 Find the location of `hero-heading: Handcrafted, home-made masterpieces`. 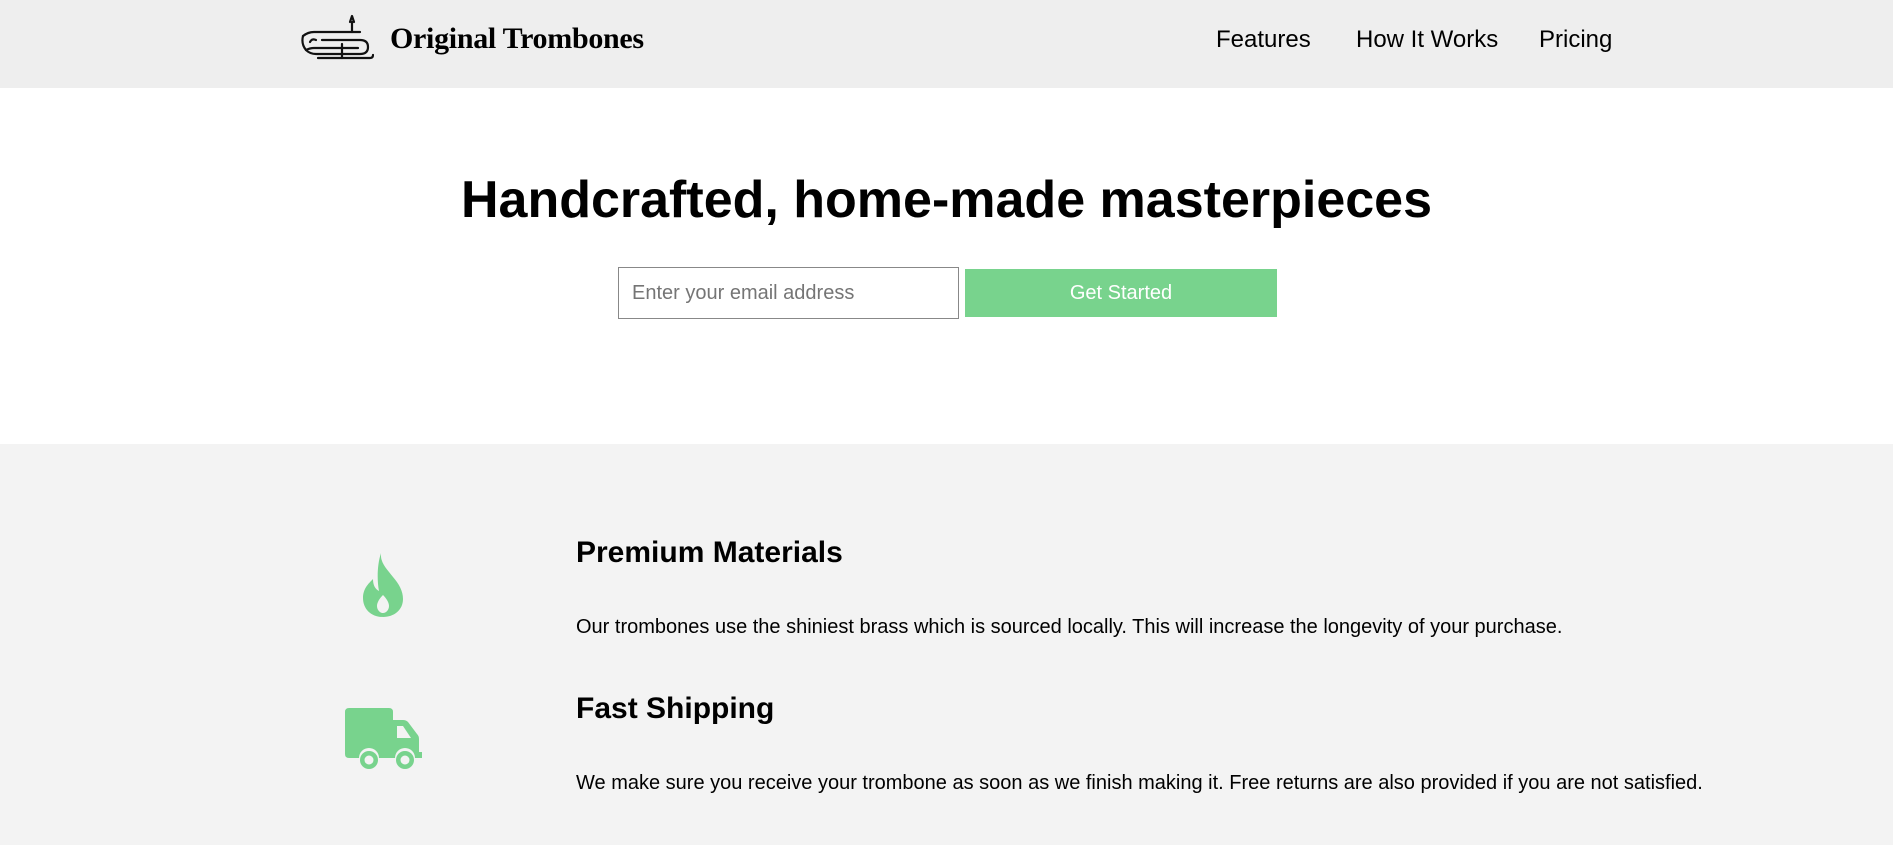

hero-heading: Handcrafted, home-made masterpieces is located at coordinates (946, 200).